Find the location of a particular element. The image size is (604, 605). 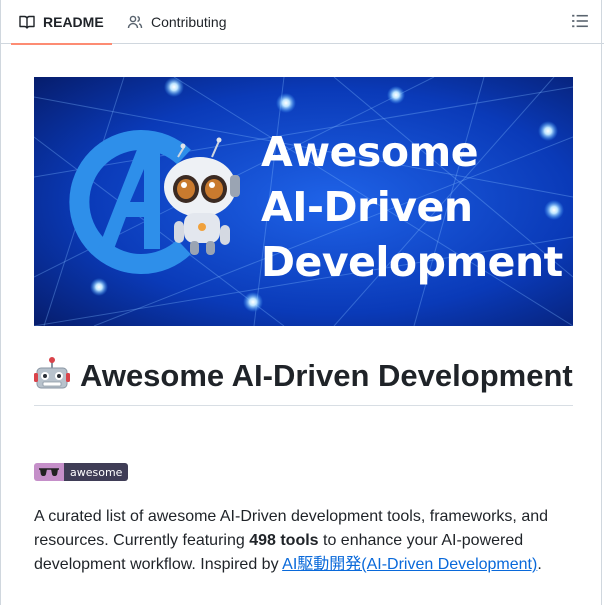

inspiration-link: AI駆動開発(AI-Driven Development) is located at coordinates (409, 564).